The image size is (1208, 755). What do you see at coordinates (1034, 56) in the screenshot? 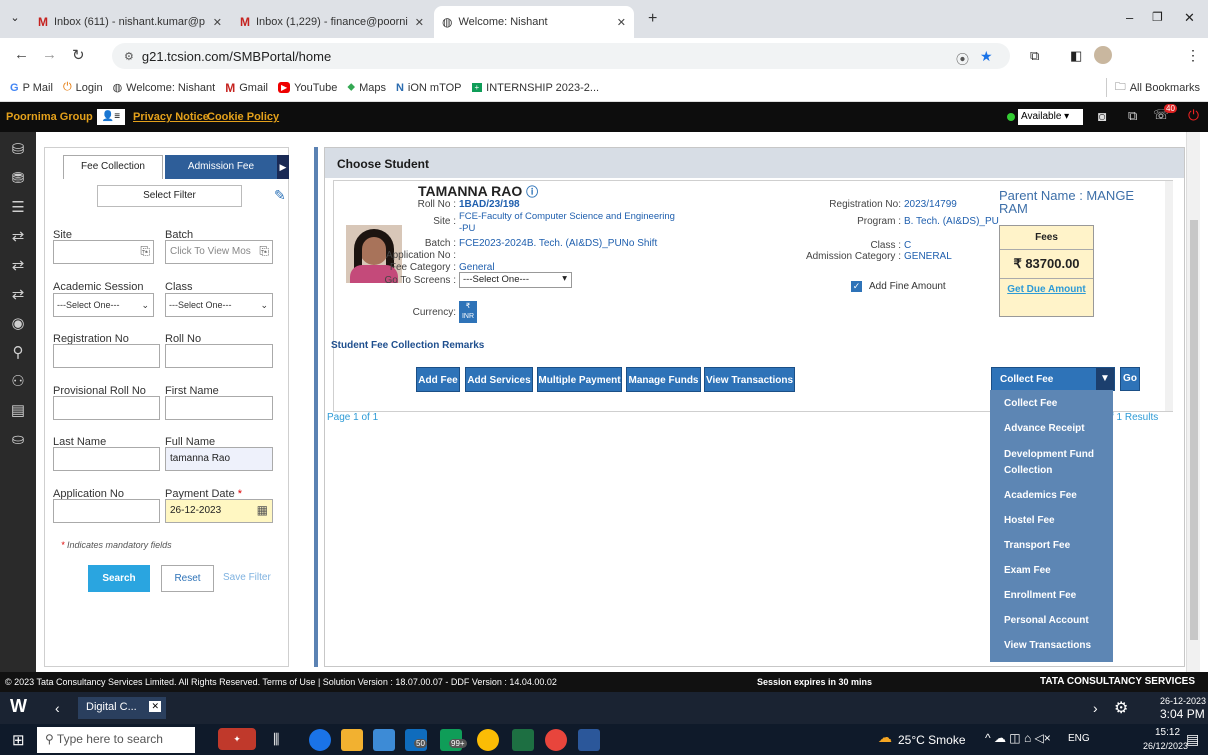
I see `extensions-icon: ⧉` at bounding box center [1034, 56].